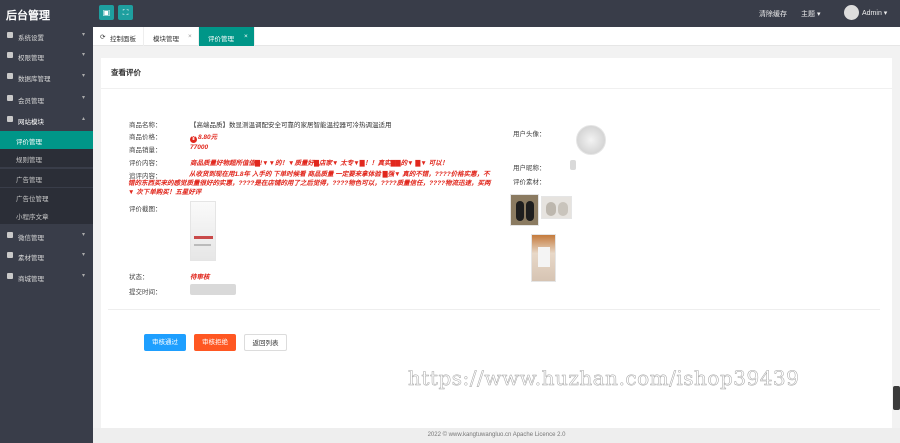  I want to click on sidebar-item-modules: 网站模块 ▴, so click(46, 120).